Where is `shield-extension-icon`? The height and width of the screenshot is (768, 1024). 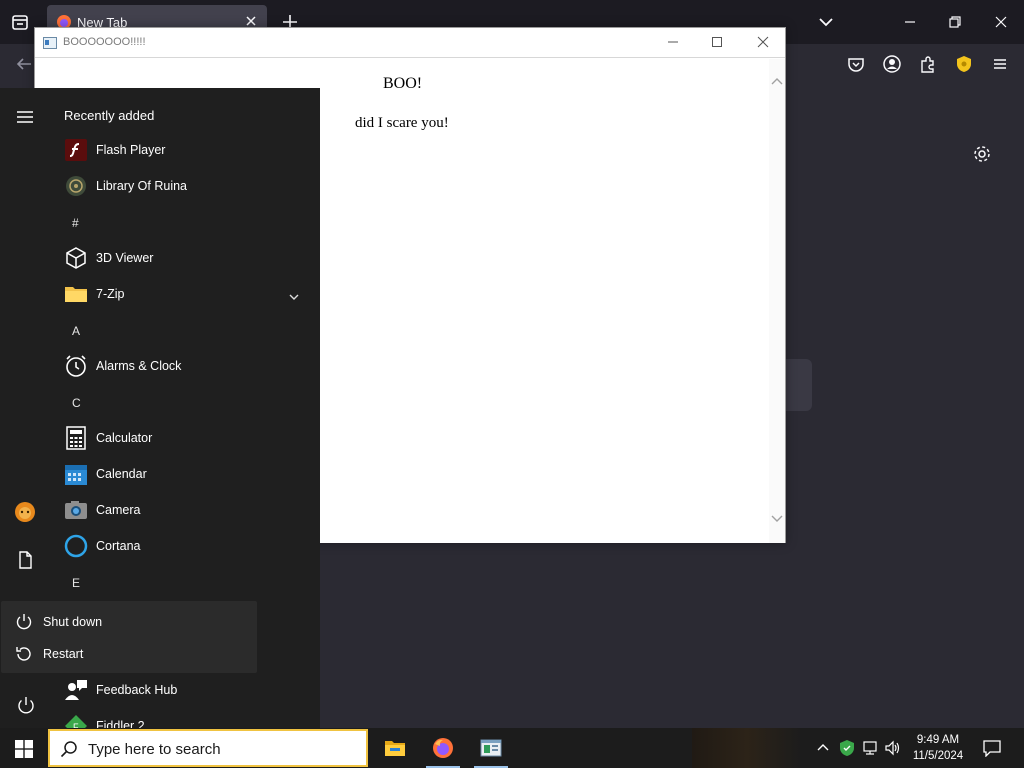 shield-extension-icon is located at coordinates (964, 64).